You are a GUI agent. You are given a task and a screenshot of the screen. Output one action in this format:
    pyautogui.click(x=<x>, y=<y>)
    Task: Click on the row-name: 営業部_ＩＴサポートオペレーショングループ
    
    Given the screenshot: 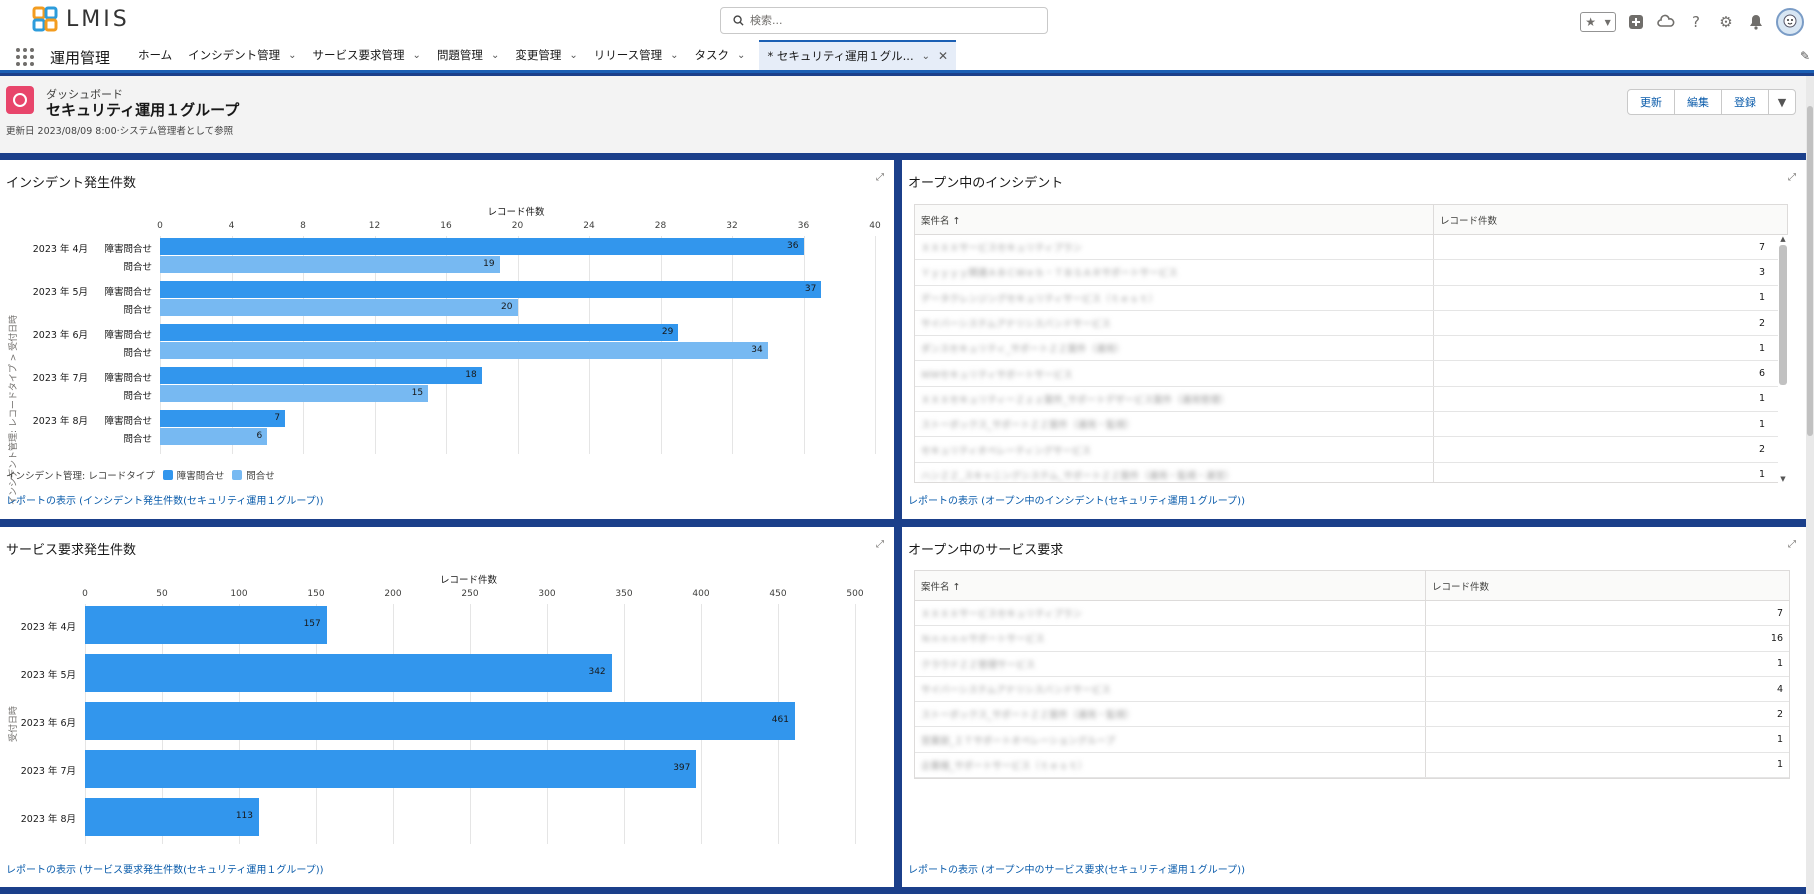 What is the action you would take?
    pyautogui.click(x=1170, y=739)
    